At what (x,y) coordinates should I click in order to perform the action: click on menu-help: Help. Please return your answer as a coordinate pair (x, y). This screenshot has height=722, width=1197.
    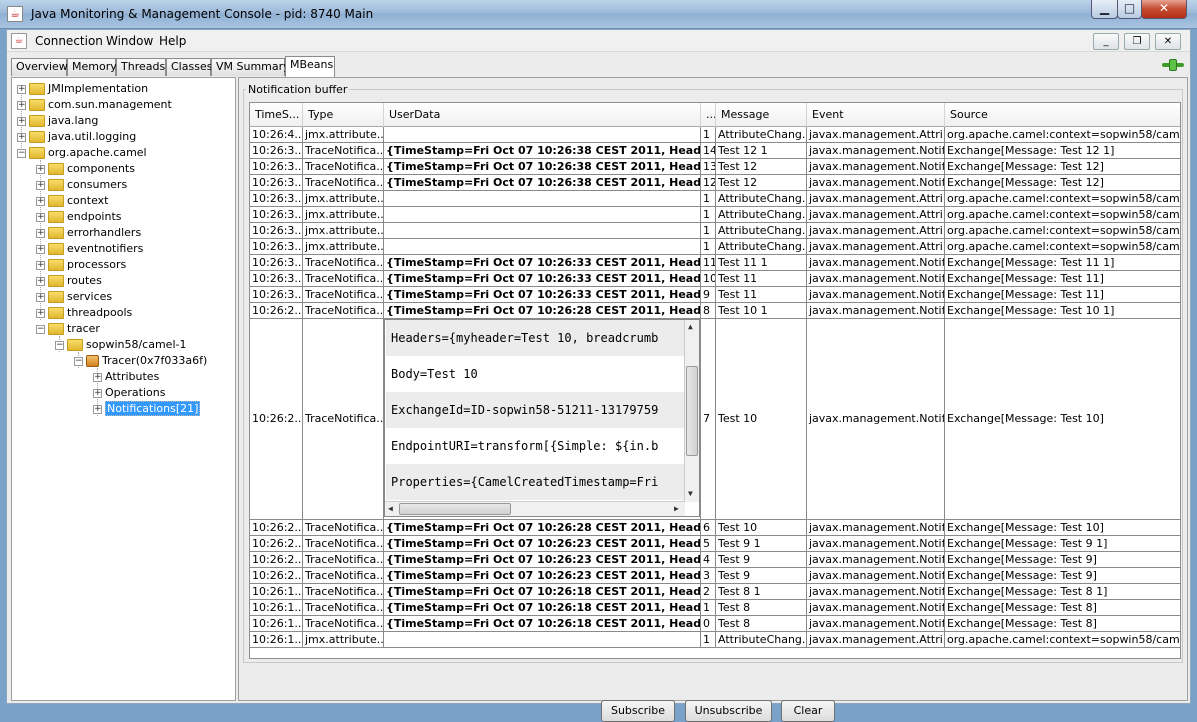
    Looking at the image, I should click on (172, 41).